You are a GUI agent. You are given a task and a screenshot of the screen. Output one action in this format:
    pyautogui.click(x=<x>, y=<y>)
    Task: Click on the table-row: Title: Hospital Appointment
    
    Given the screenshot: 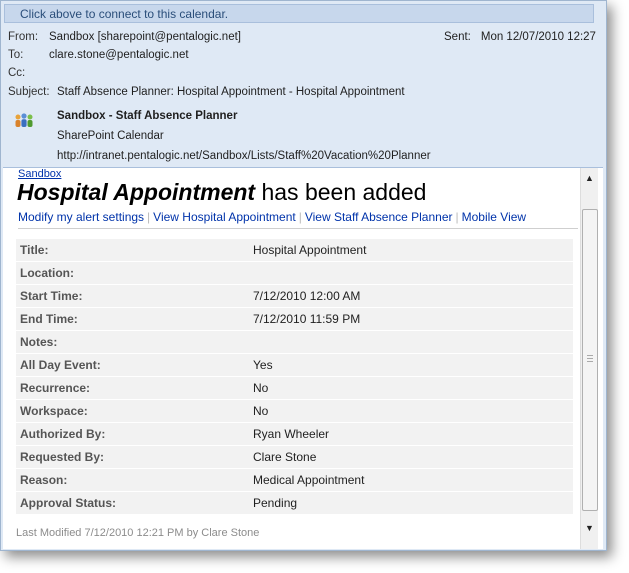 What is the action you would take?
    pyautogui.click(x=294, y=250)
    